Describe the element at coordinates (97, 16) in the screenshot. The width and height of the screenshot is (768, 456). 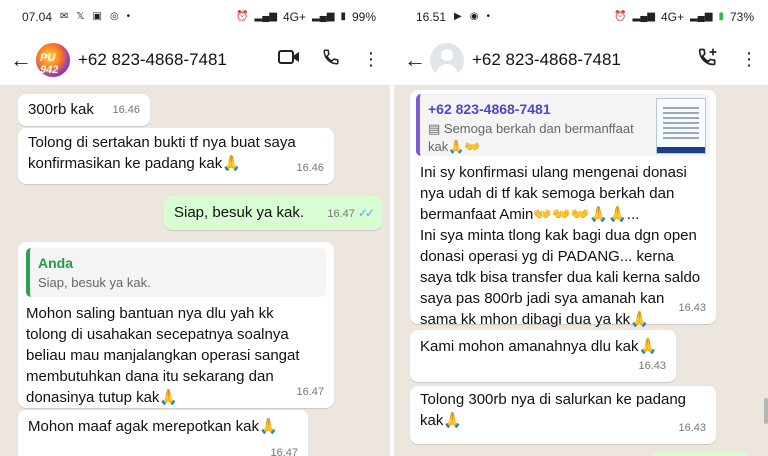
I see `media-notification-icon: ▣` at that location.